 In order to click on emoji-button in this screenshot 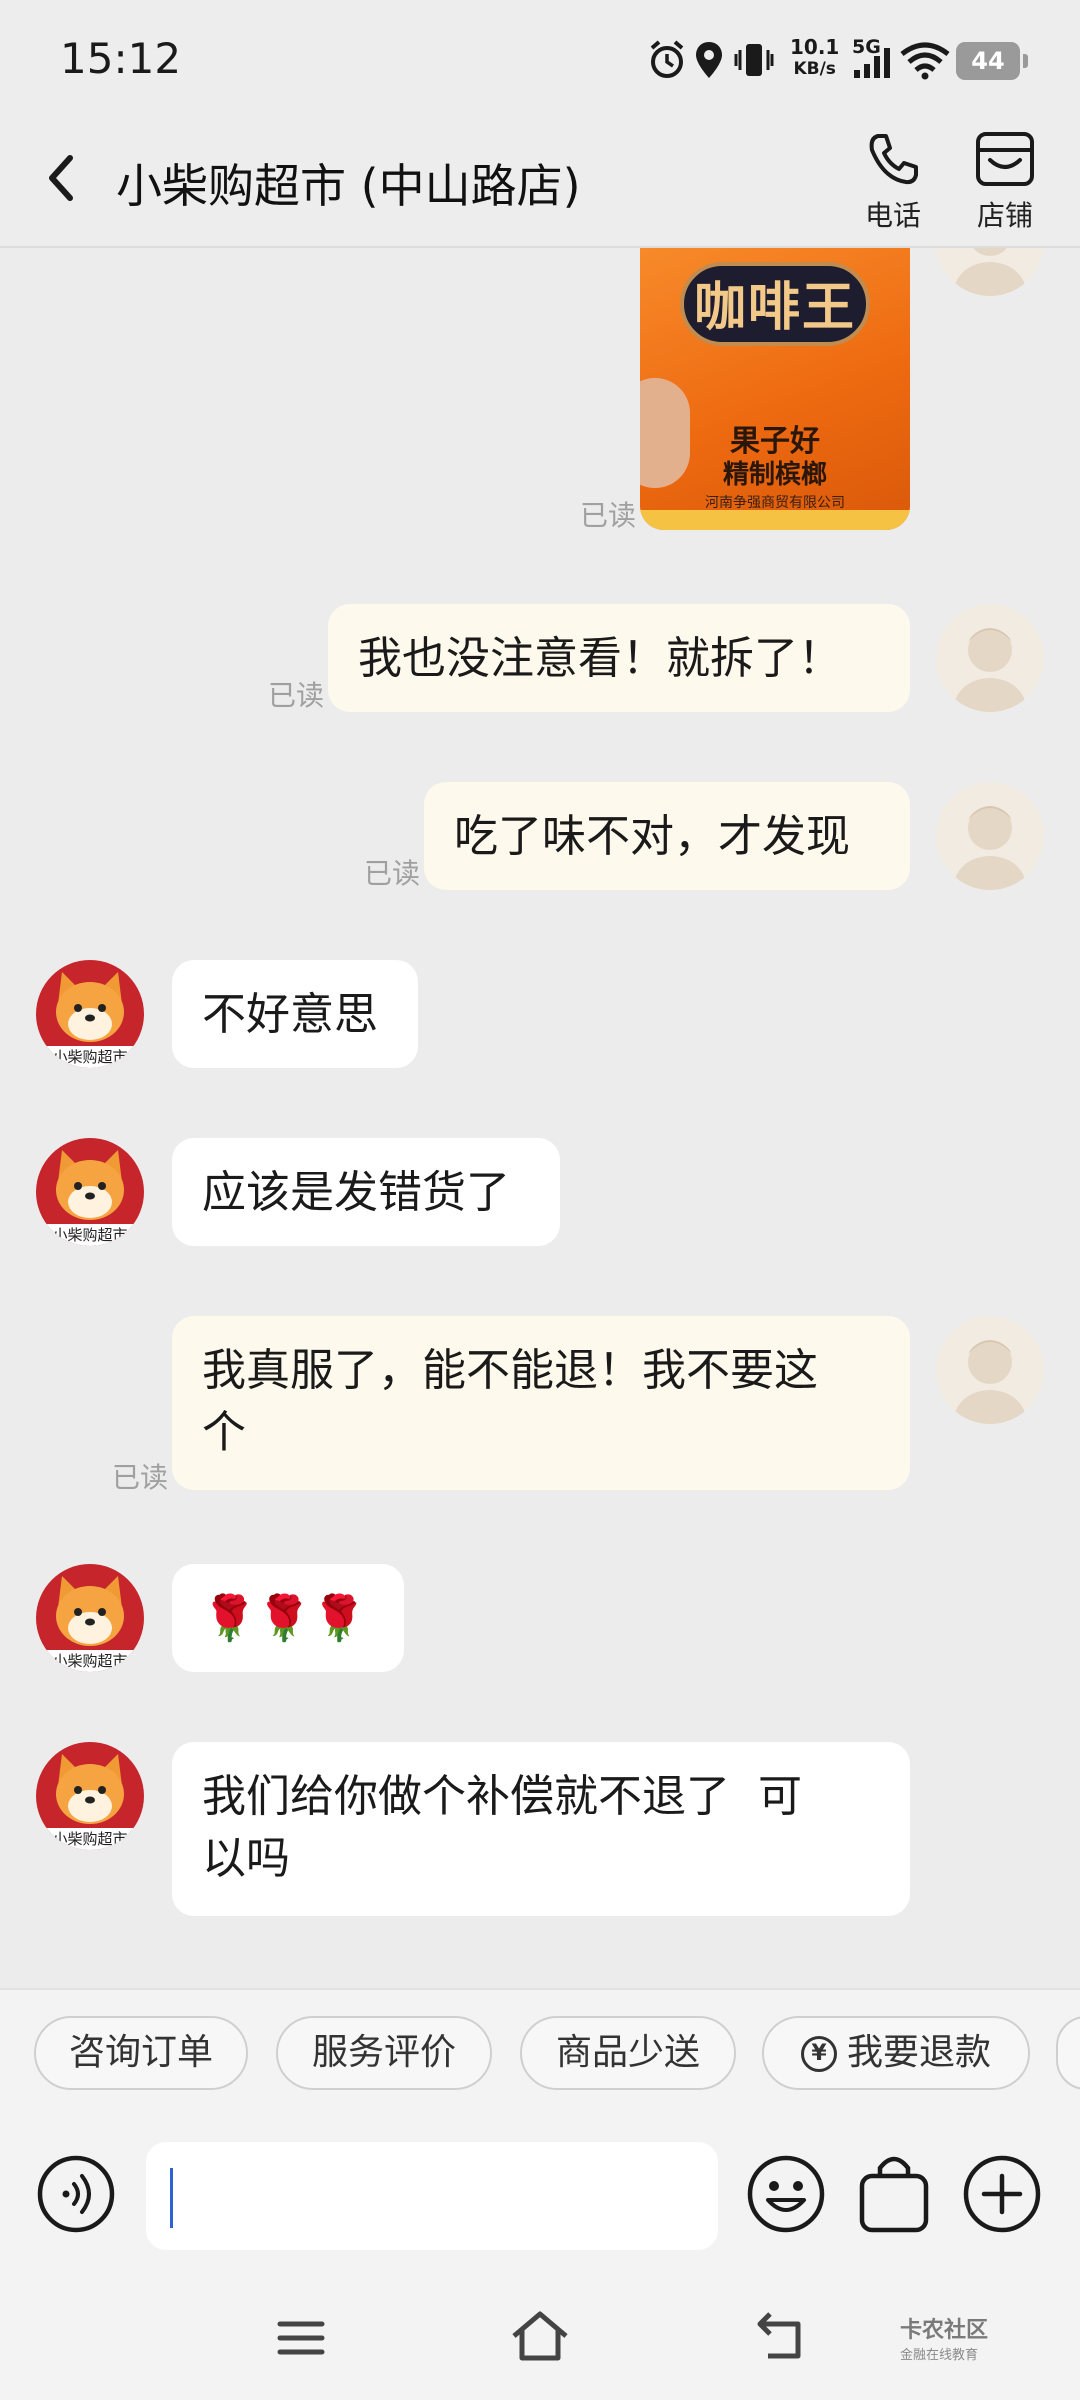, I will do `click(786, 2194)`.